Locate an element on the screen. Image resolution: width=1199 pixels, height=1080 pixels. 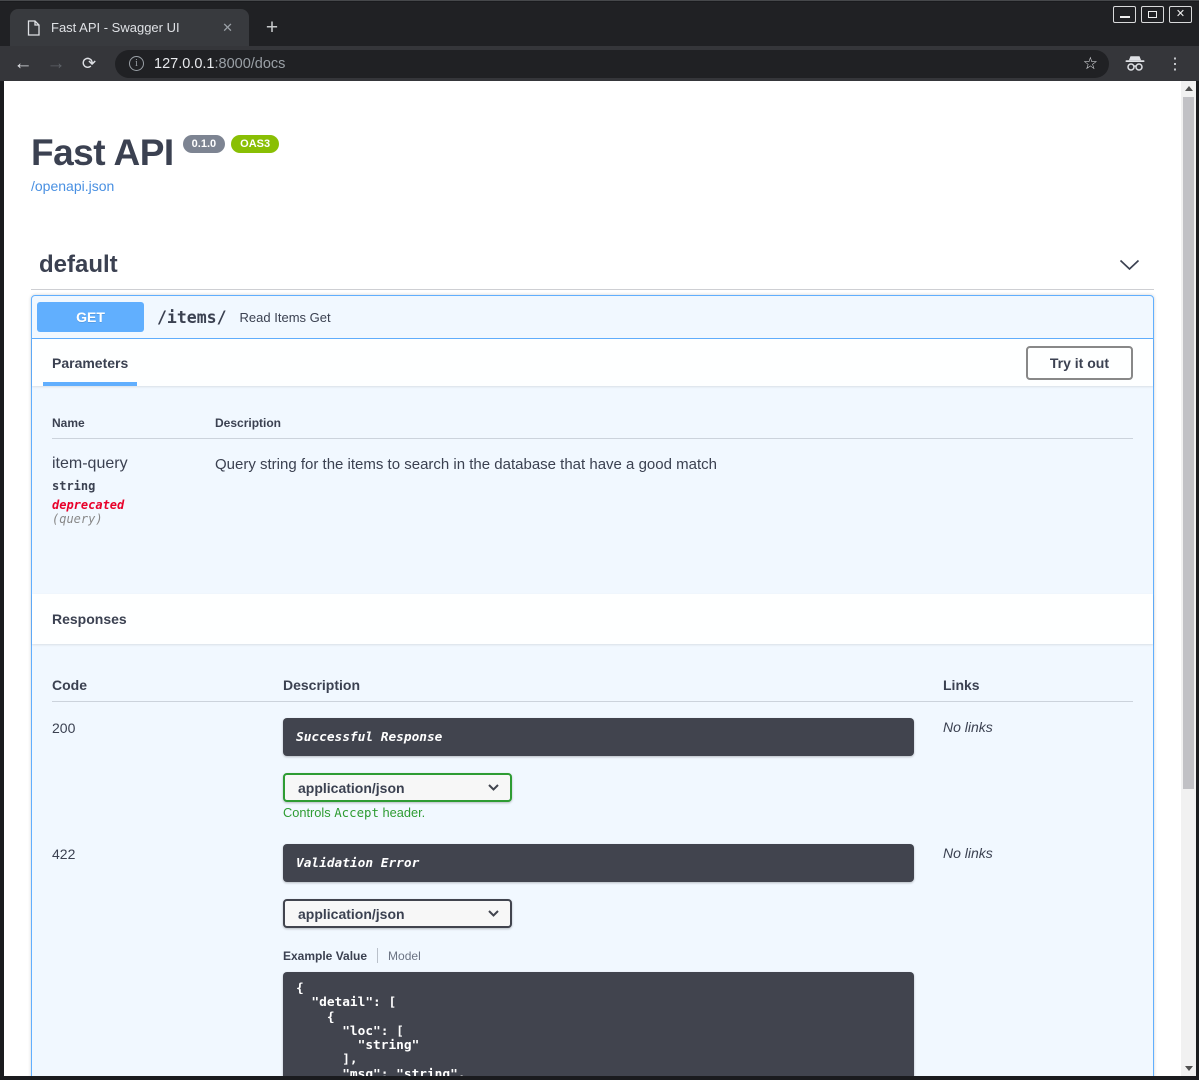
kebab-menu-icon: ⋮ is located at coordinates (1175, 64).